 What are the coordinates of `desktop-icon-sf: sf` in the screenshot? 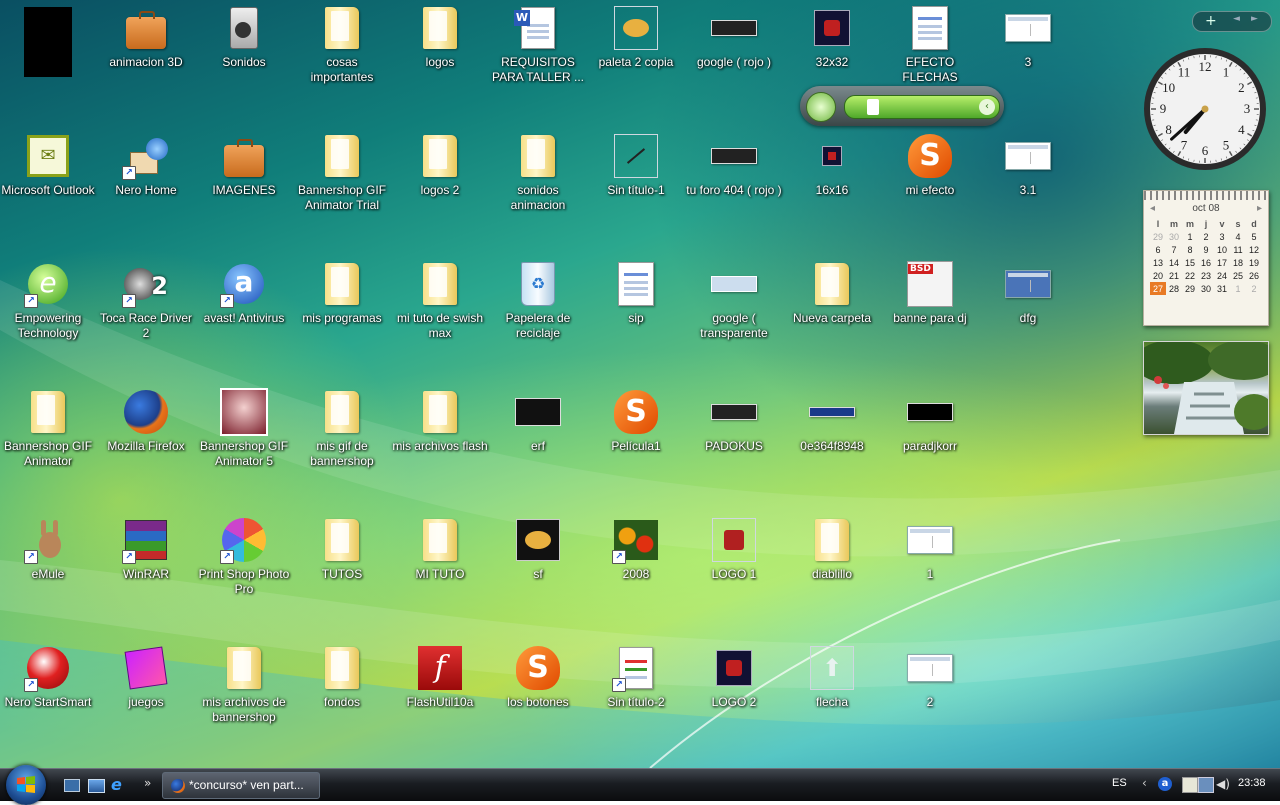 It's located at (538, 549).